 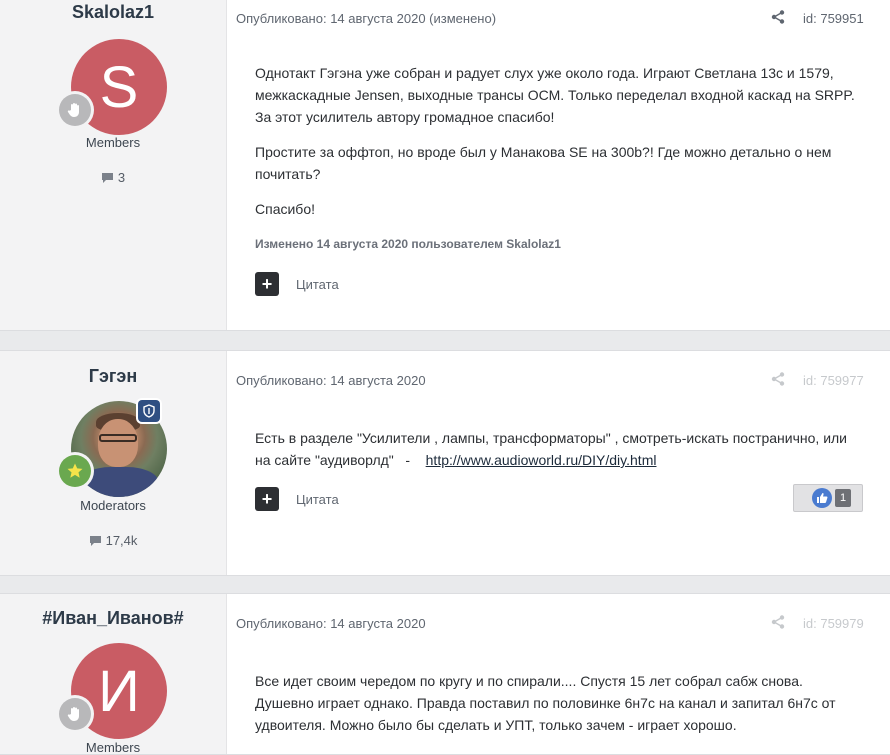 I want to click on post-count: 3, so click(x=113, y=177).